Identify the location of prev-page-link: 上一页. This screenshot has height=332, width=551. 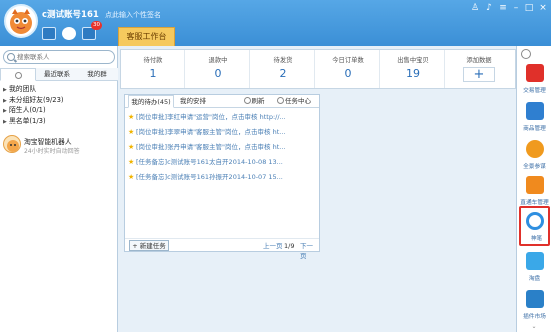
(273, 246).